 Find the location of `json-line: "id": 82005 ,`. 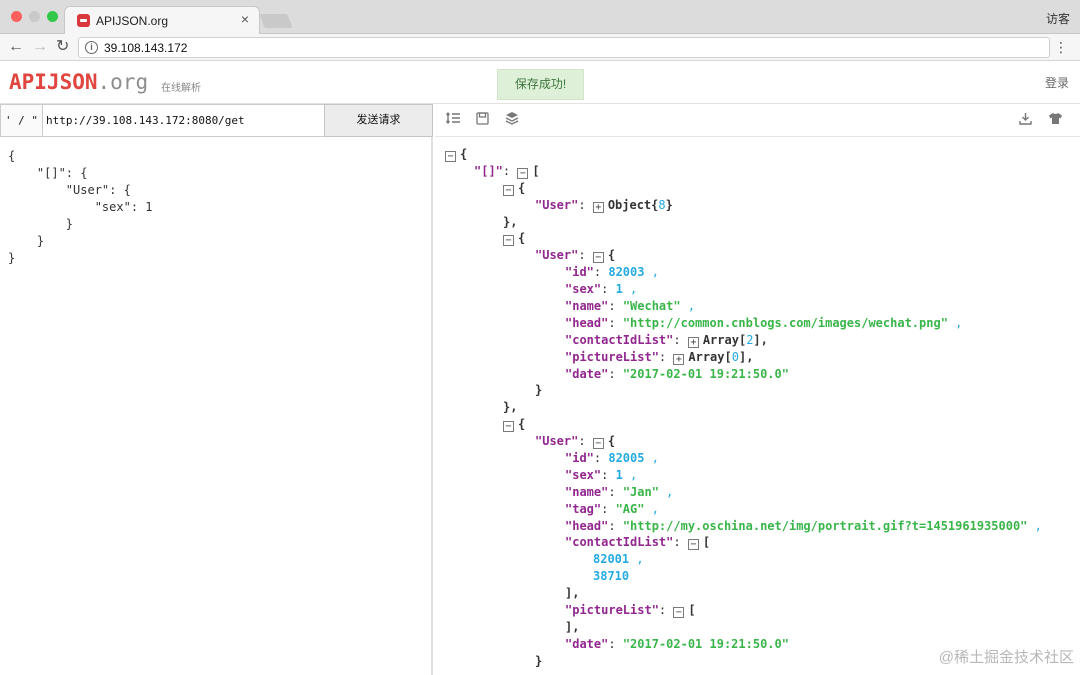

json-line: "id": 82005 , is located at coordinates (612, 458).